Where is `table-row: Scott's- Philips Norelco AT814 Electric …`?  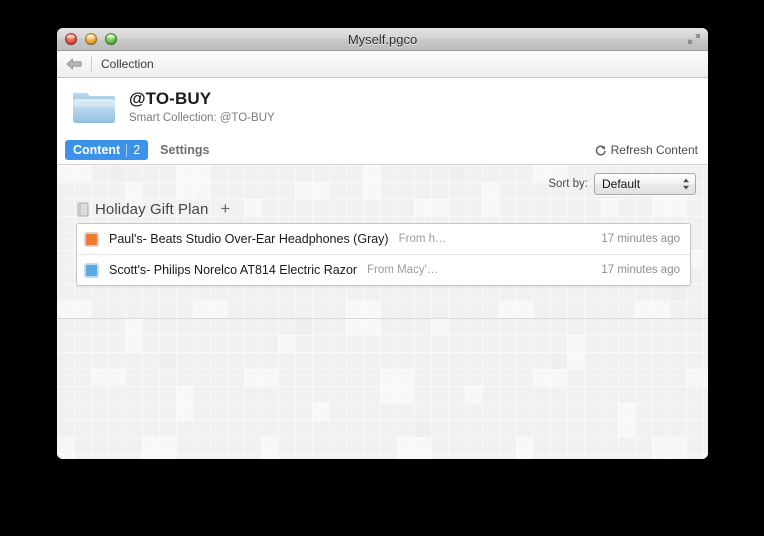
table-row: Scott's- Philips Norelco AT814 Electric … is located at coordinates (383, 270).